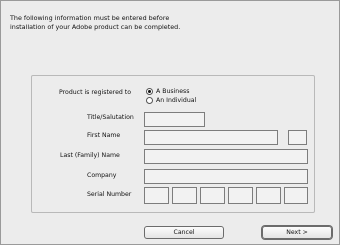 This screenshot has width=350, height=246. Describe the element at coordinates (104, 135) in the screenshot. I see `first-name-label: First Name` at that location.